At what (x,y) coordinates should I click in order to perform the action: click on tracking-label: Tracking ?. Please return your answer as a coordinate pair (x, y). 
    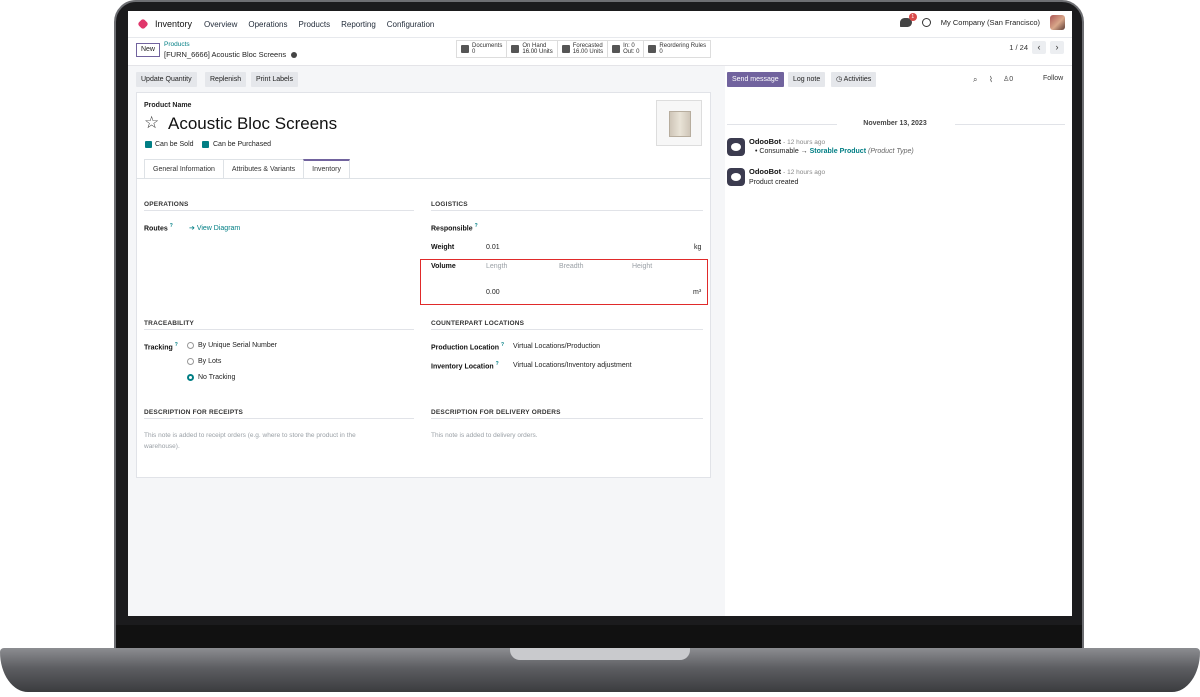
    Looking at the image, I should click on (161, 346).